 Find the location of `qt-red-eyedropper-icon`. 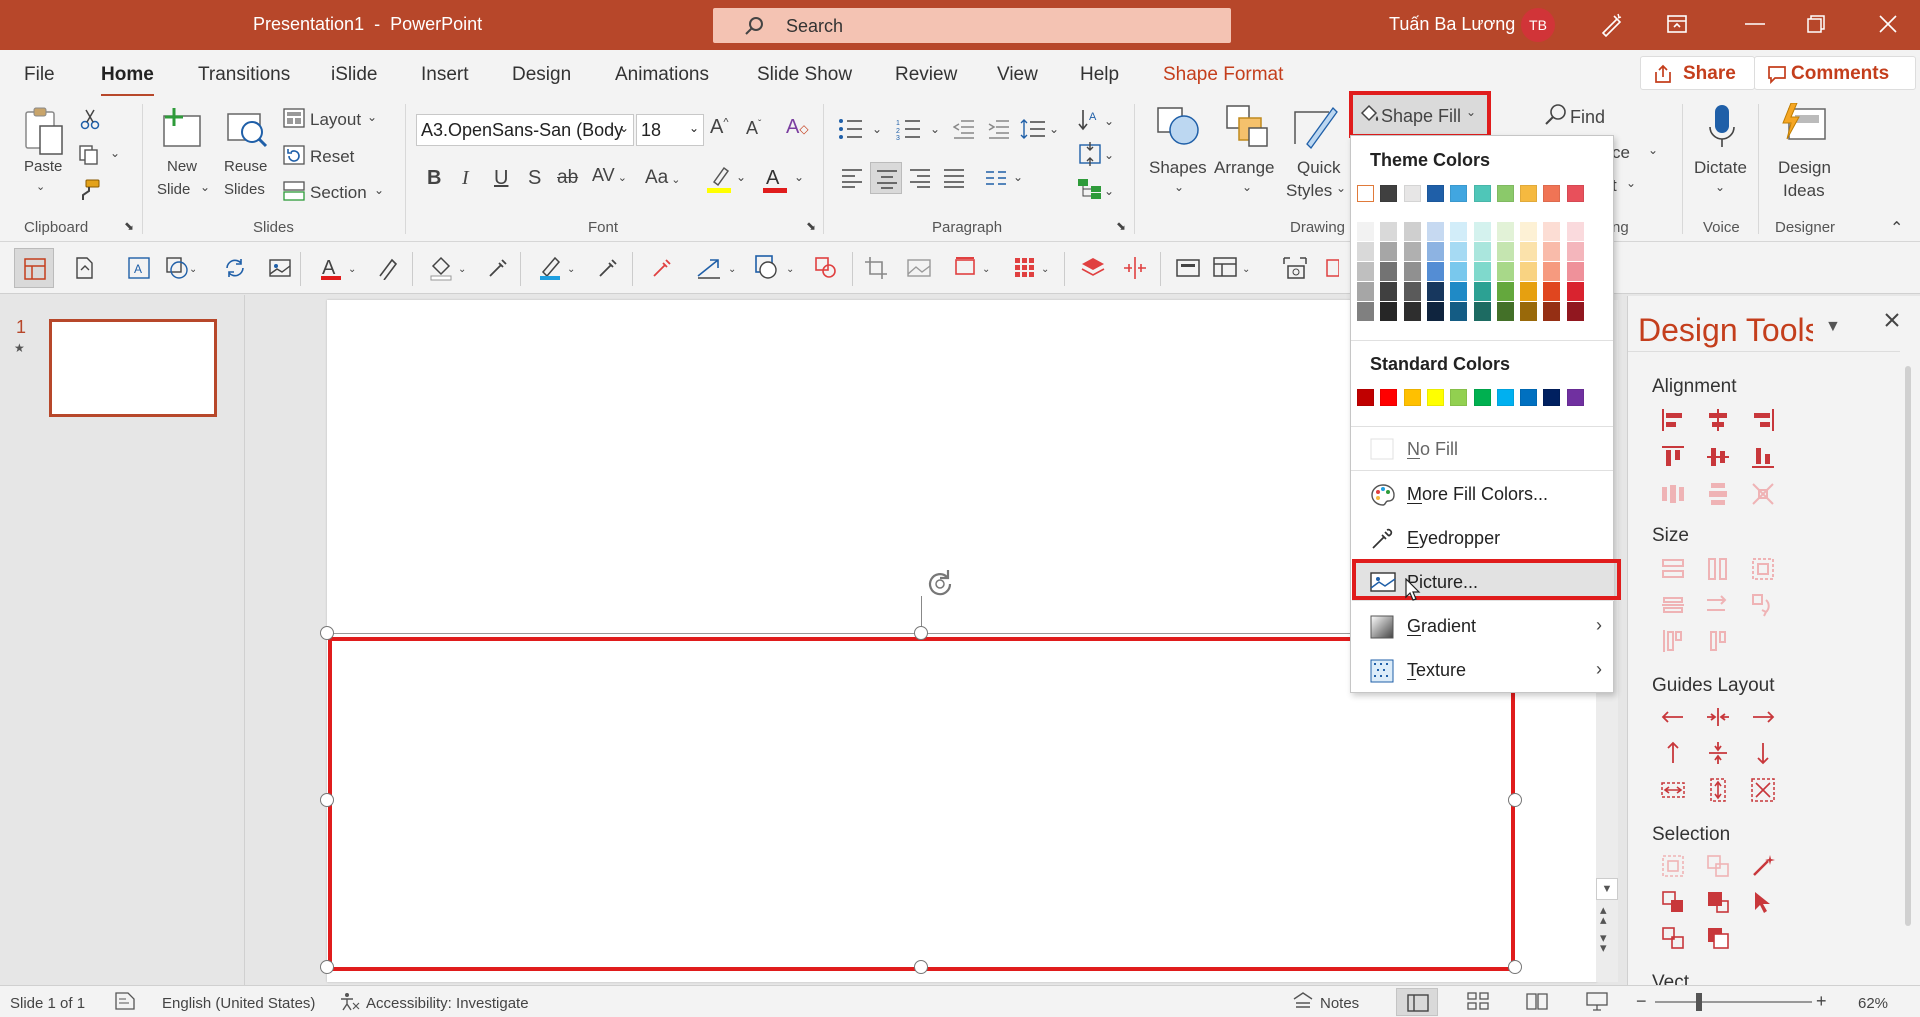

qt-red-eyedropper-icon is located at coordinates (662, 268).